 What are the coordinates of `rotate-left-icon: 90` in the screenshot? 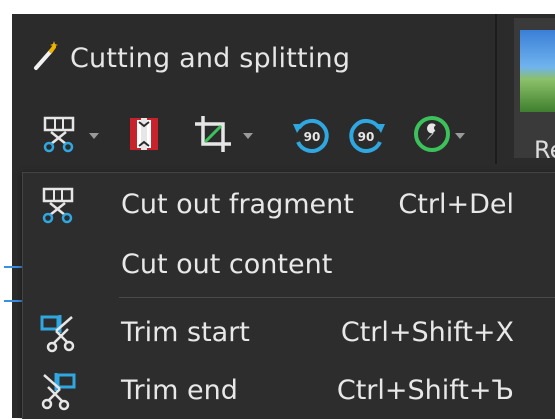 It's located at (311, 136).